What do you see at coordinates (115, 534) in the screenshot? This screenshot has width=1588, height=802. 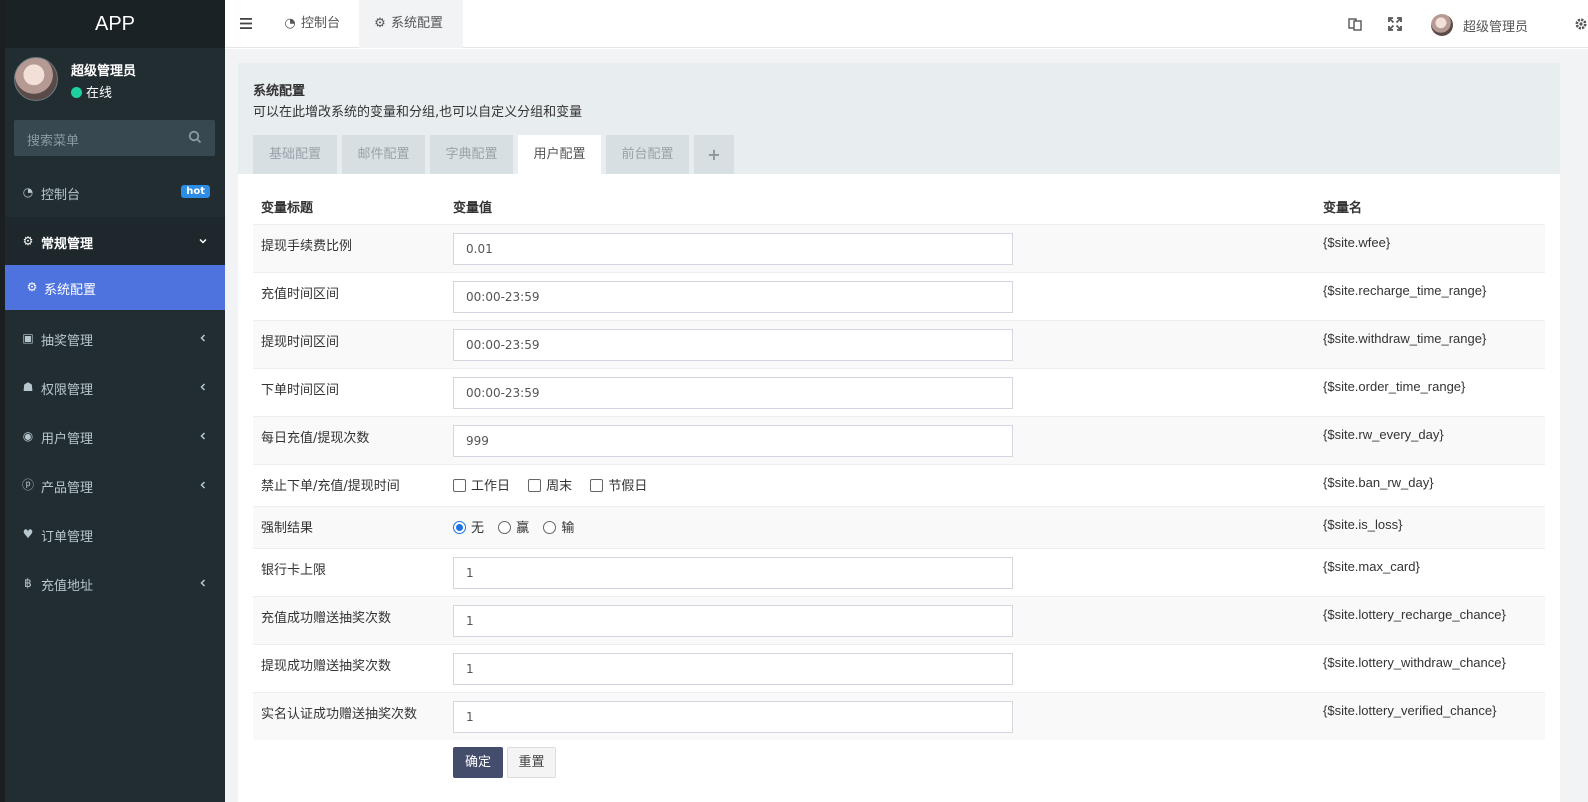 I see `sidebar-item-orders: ♥ 订单管理` at bounding box center [115, 534].